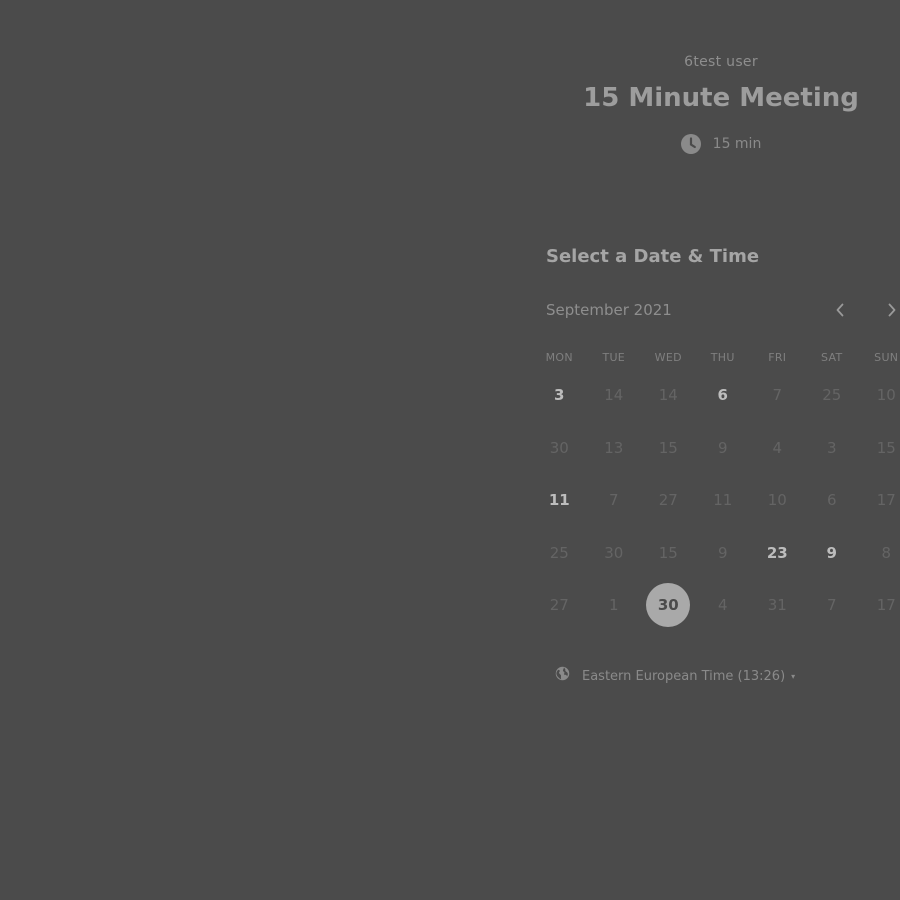  What do you see at coordinates (690, 144) in the screenshot?
I see `clock-icon` at bounding box center [690, 144].